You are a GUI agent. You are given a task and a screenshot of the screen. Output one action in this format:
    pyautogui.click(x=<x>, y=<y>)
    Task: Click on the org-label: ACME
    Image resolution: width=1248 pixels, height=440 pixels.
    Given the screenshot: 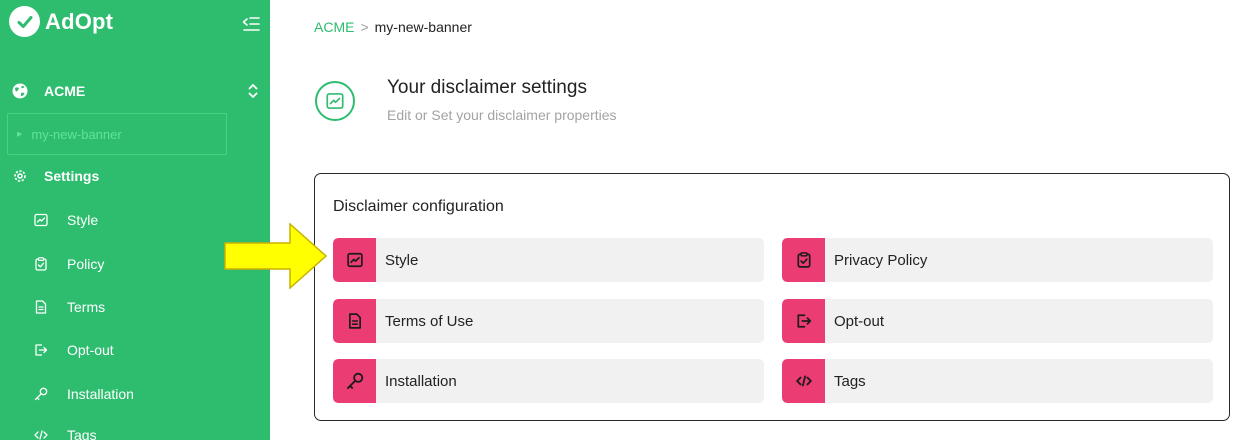 What is the action you would take?
    pyautogui.click(x=65, y=91)
    